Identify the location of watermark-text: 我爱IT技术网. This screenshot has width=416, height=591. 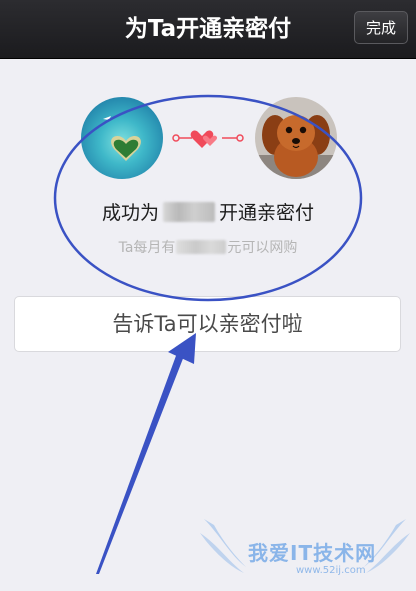
(312, 553).